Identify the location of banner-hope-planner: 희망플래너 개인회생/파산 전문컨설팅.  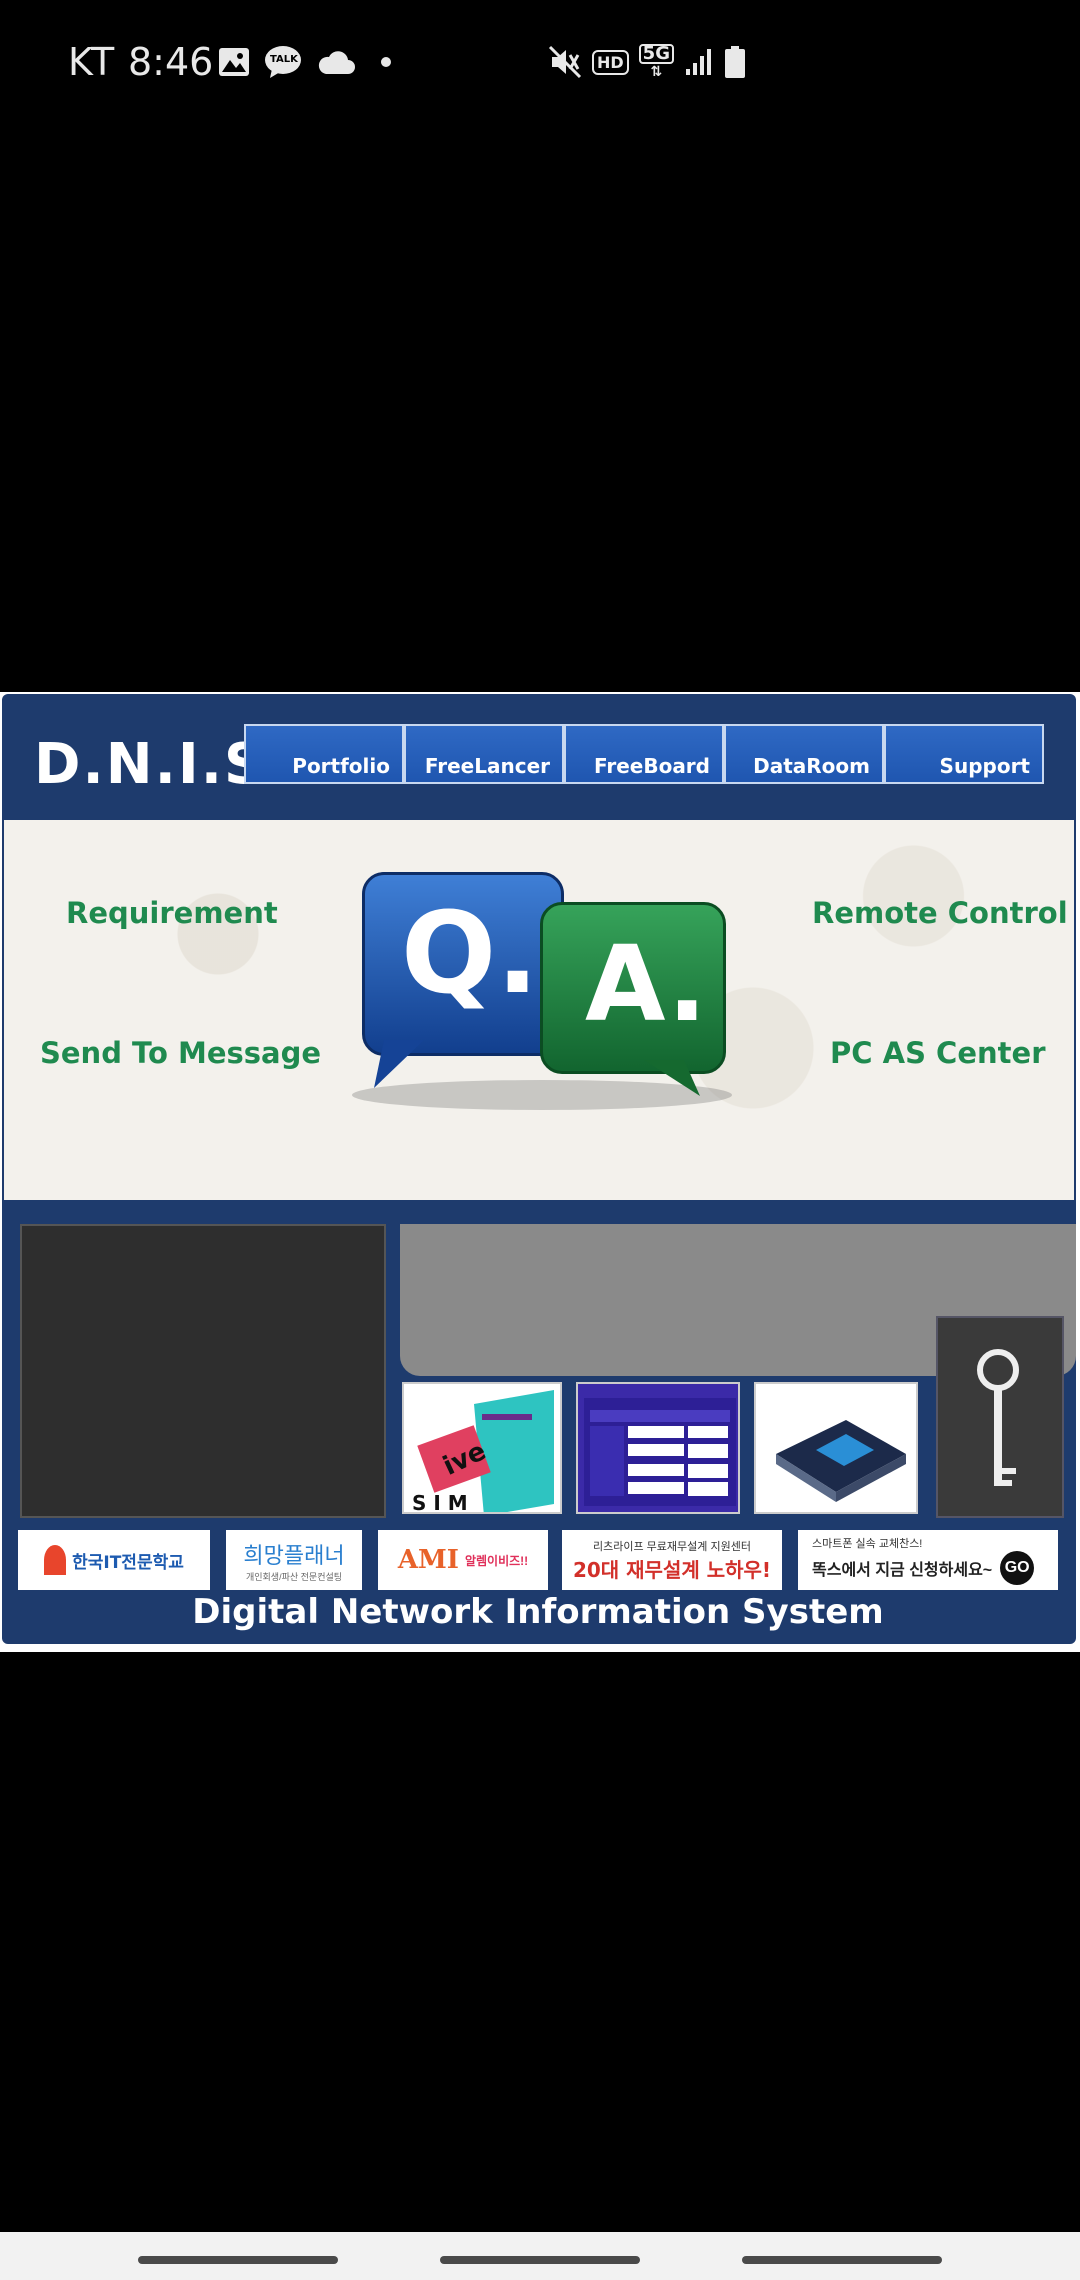
(294, 1560).